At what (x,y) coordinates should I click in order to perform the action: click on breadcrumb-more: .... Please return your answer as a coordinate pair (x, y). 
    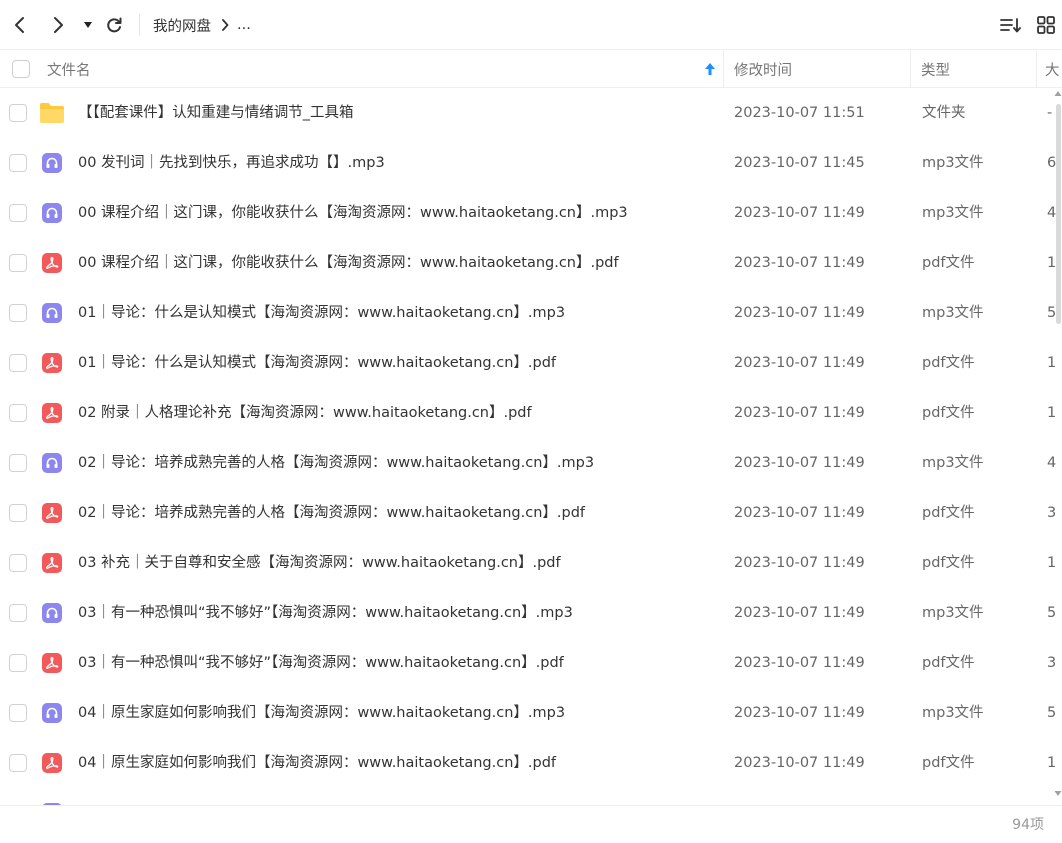
    Looking at the image, I should click on (244, 25).